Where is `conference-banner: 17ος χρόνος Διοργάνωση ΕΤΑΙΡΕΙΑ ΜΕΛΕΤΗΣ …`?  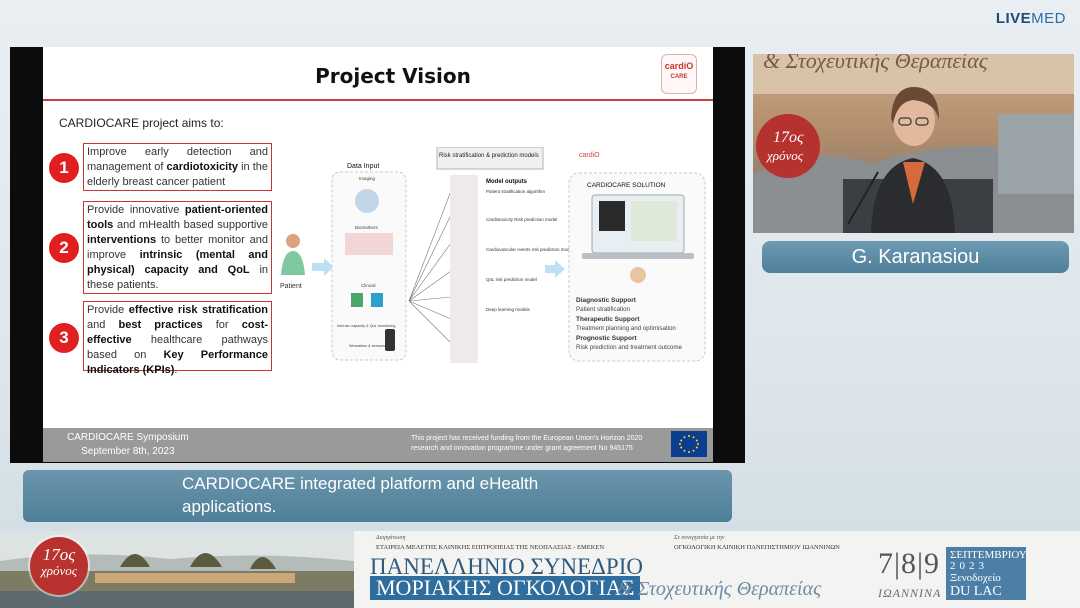
conference-banner: 17ος χρόνος Διοργάνωση ΕΤΑΙΡΕΙΑ ΜΕΛΕΤΗΣ … is located at coordinates (540, 569).